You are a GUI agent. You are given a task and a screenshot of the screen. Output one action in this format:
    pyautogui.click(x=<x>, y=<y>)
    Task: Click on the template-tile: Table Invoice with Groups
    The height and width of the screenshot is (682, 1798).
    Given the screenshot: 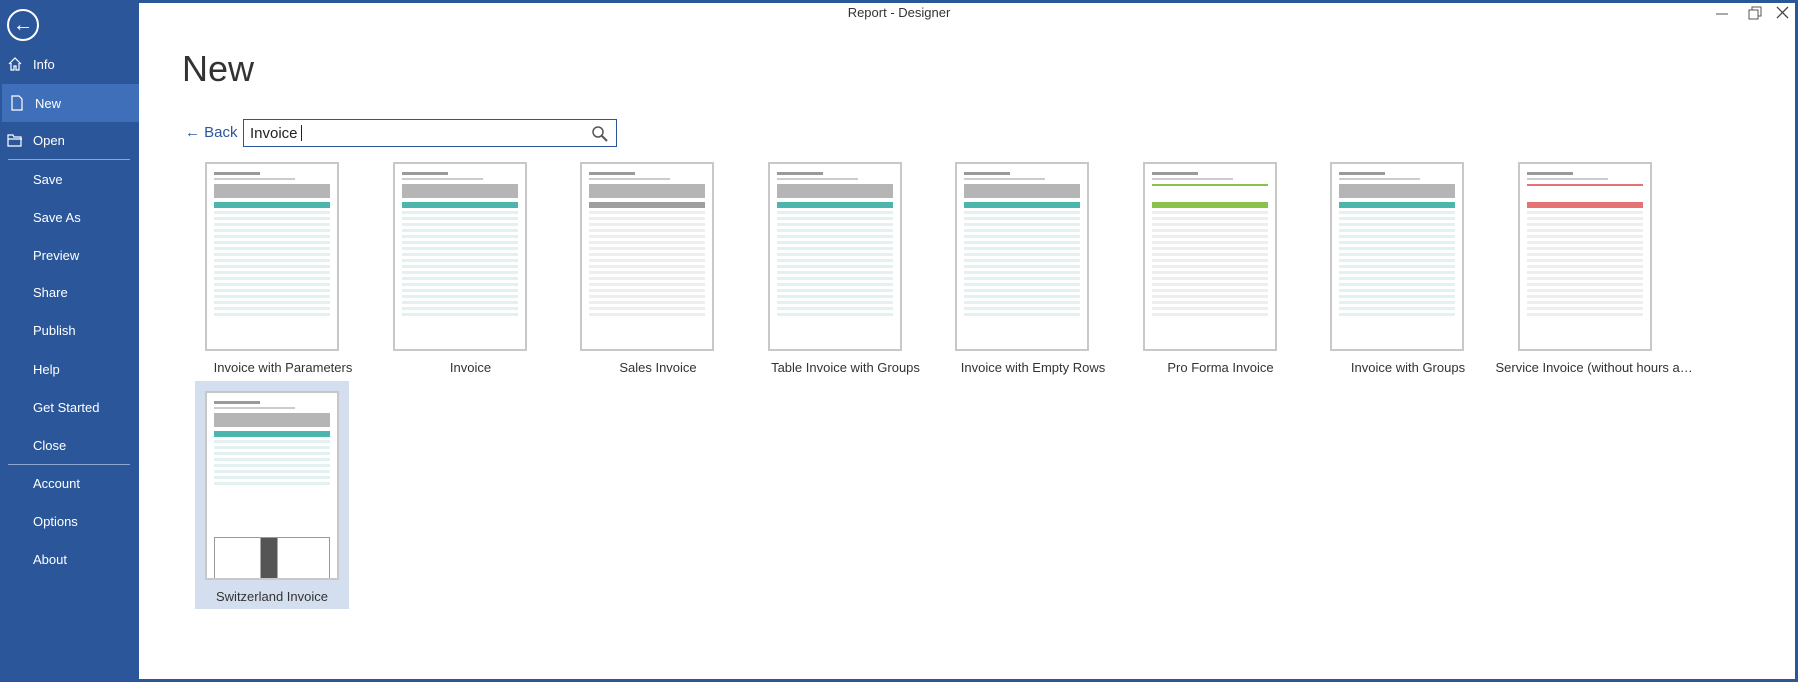 What is the action you would take?
    pyautogui.click(x=846, y=277)
    